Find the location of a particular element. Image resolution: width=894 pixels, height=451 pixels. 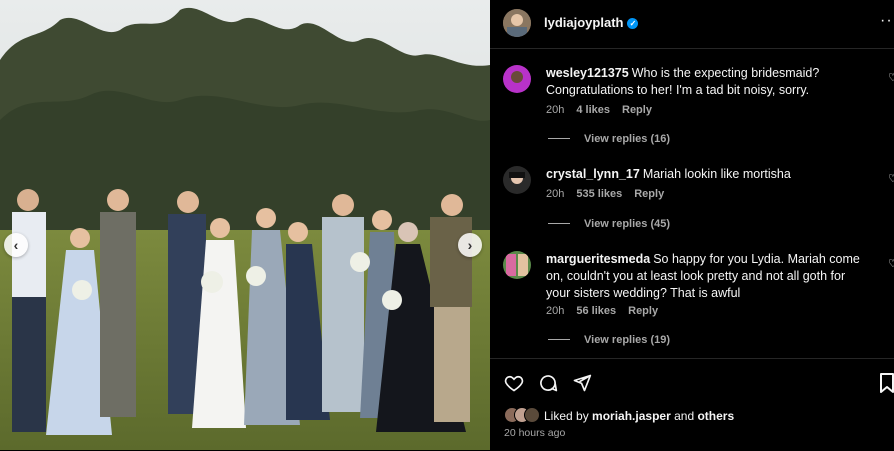

comment-username: wesley121375 is located at coordinates (587, 73).